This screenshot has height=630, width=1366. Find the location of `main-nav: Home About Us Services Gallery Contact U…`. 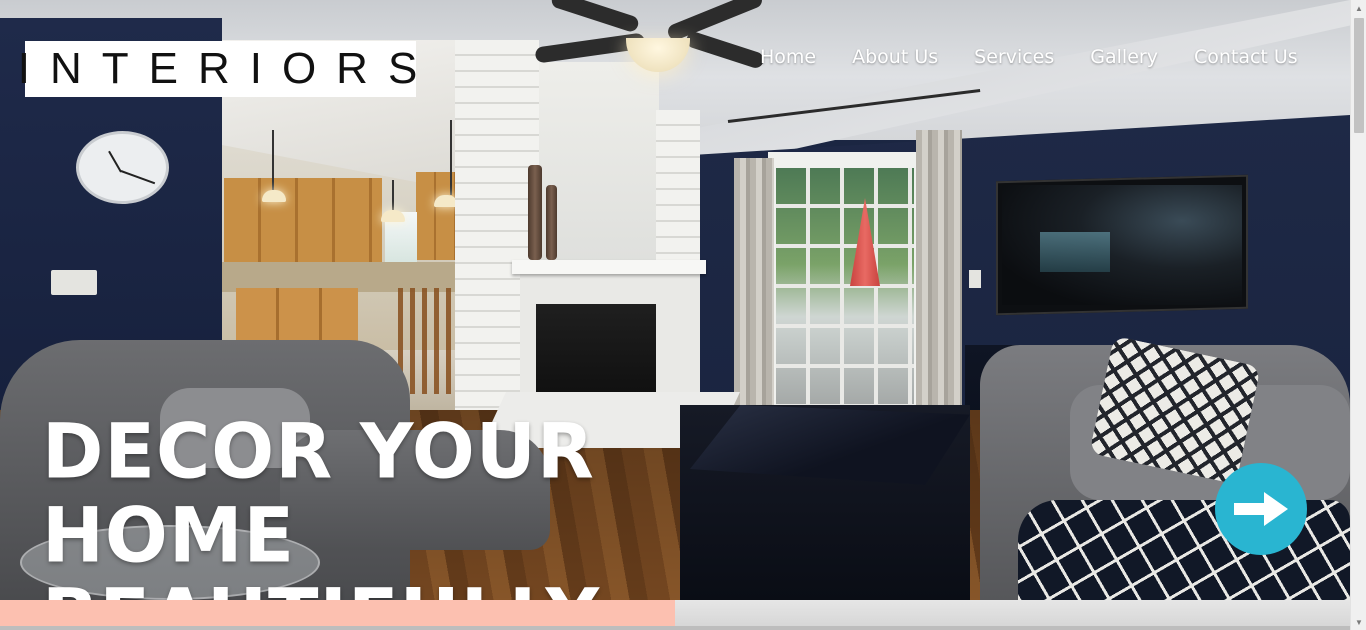

main-nav: Home About Us Services Gallery Contact U… is located at coordinates (1029, 58).